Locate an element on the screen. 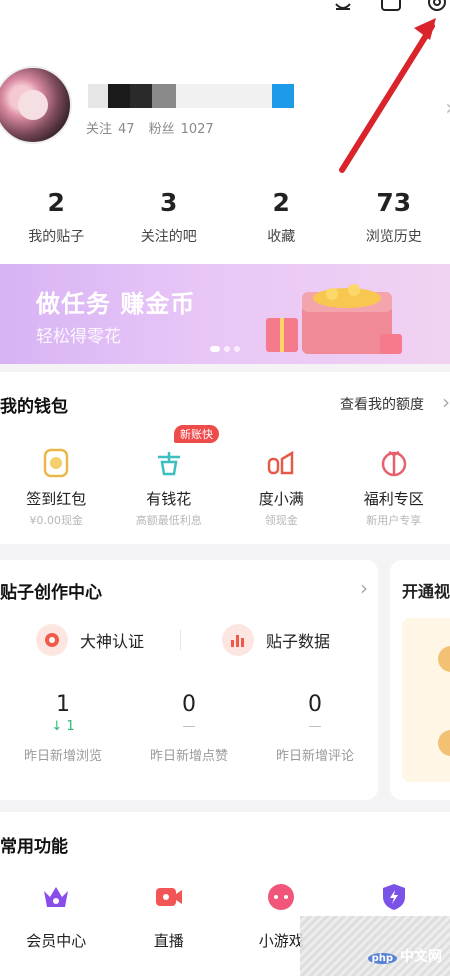  wallet-item-checkin: 签到红包 ¥0.00现金 is located at coordinates (56, 480).